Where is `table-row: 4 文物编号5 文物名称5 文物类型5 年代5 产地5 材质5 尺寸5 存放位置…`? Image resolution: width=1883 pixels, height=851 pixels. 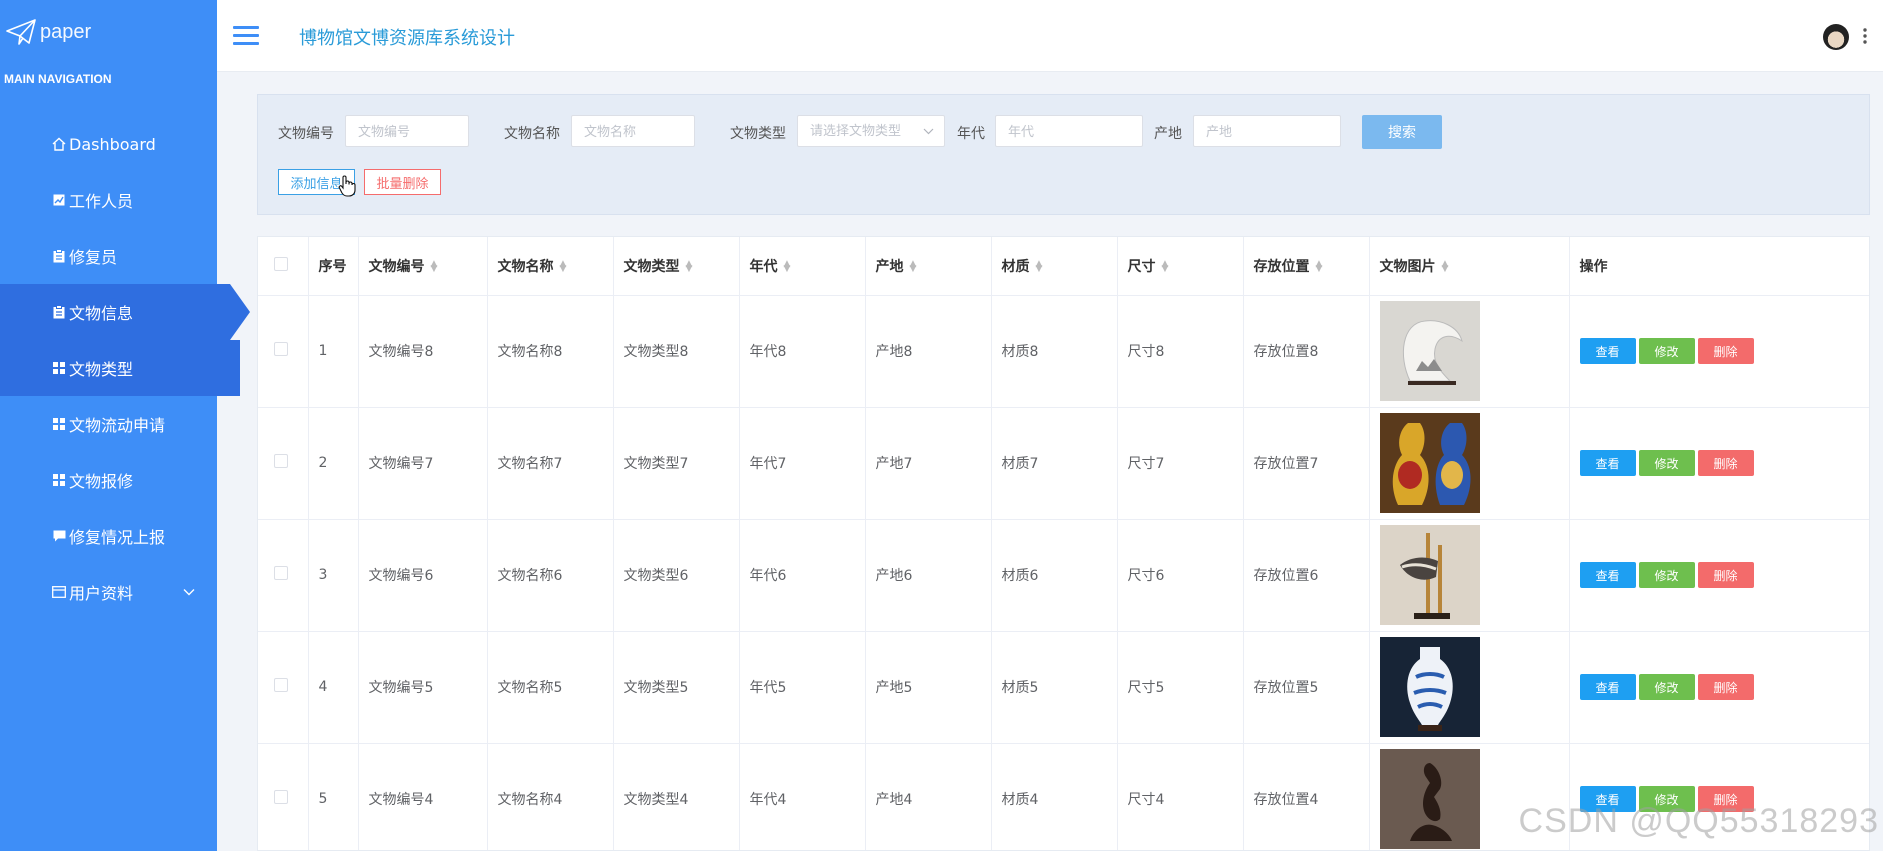
table-row: 4 文物编号5 文物名称5 文物类型5 年代5 产地5 材质5 尺寸5 存放位置… is located at coordinates (1063, 687).